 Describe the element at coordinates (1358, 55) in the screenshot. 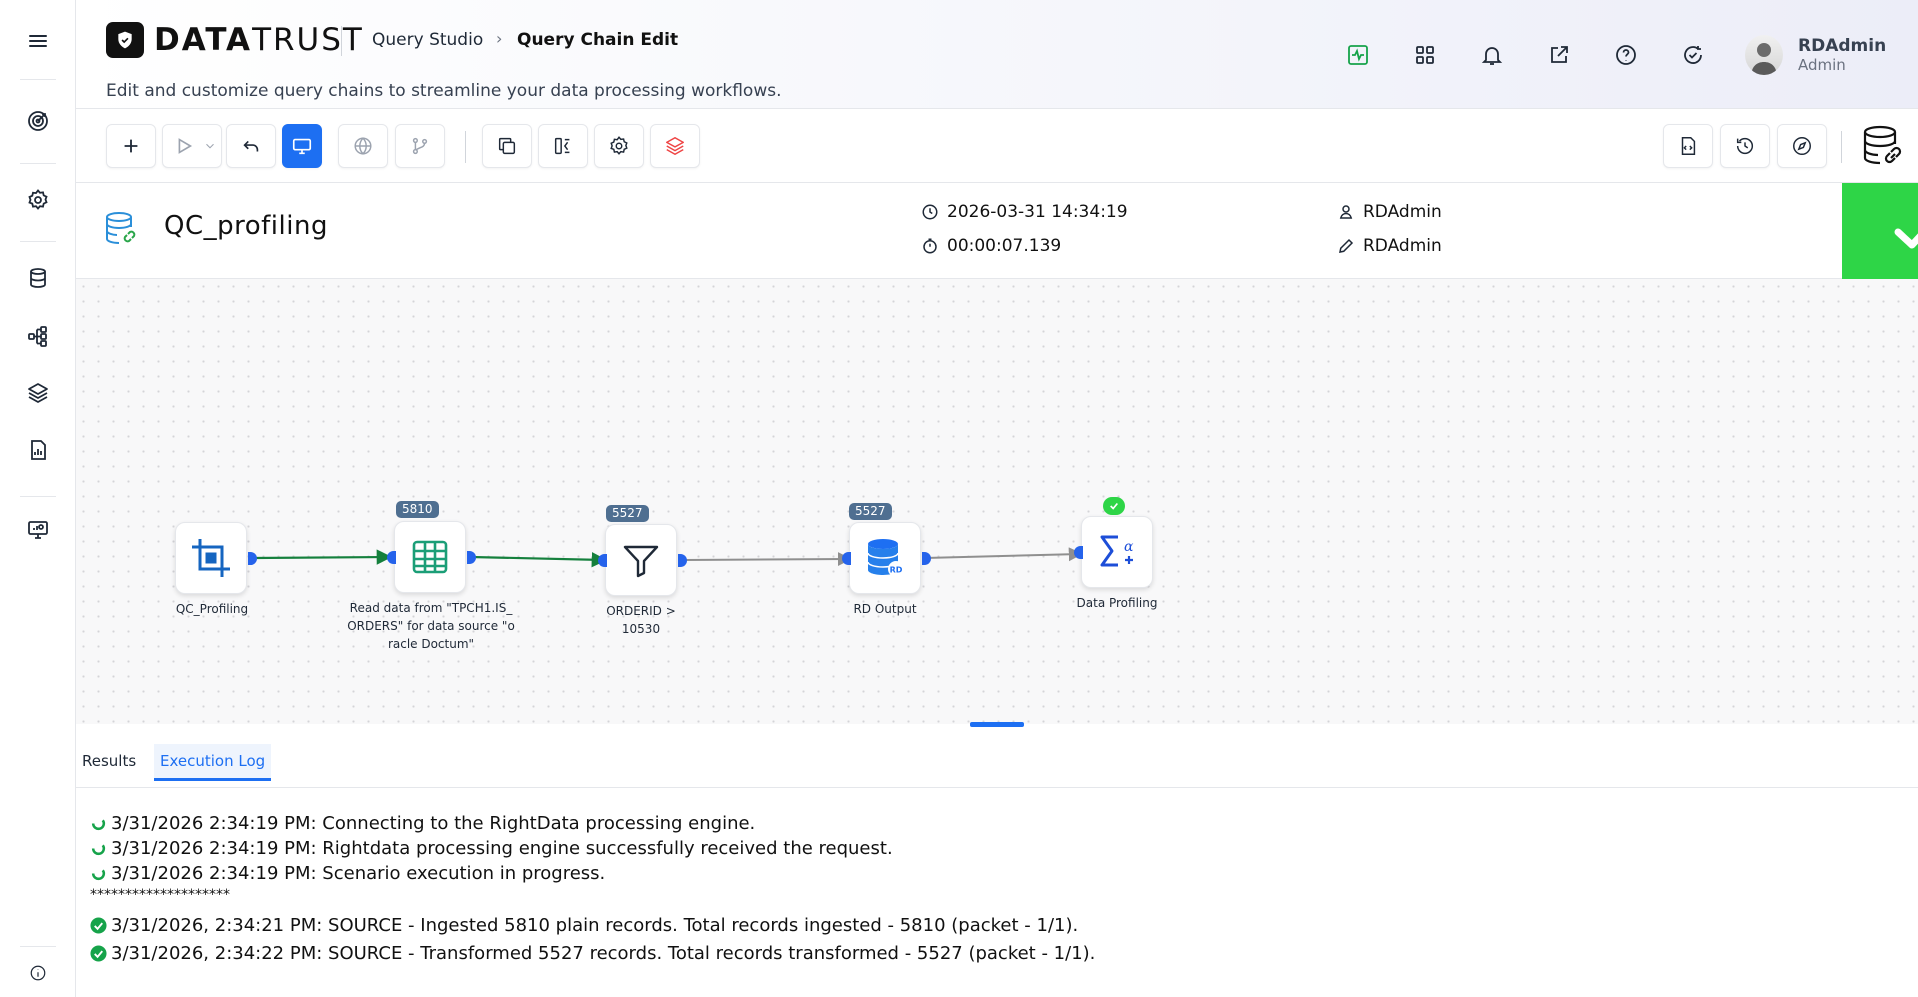

I see `activity-icon` at that location.